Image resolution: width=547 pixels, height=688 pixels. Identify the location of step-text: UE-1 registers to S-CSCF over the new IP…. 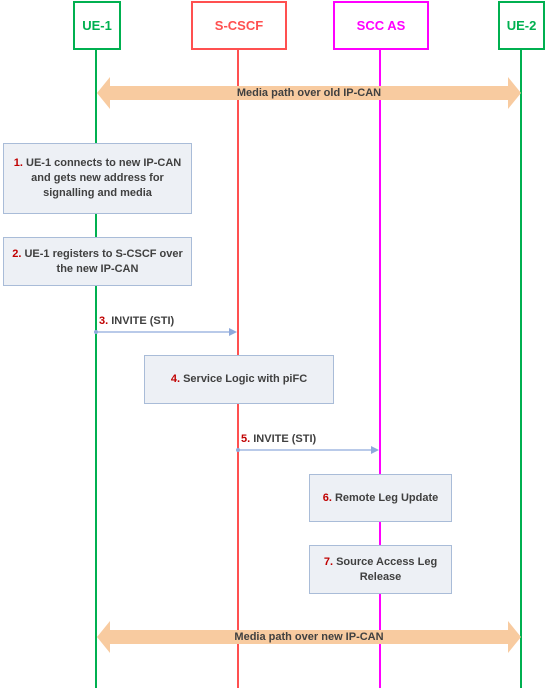
(103, 261).